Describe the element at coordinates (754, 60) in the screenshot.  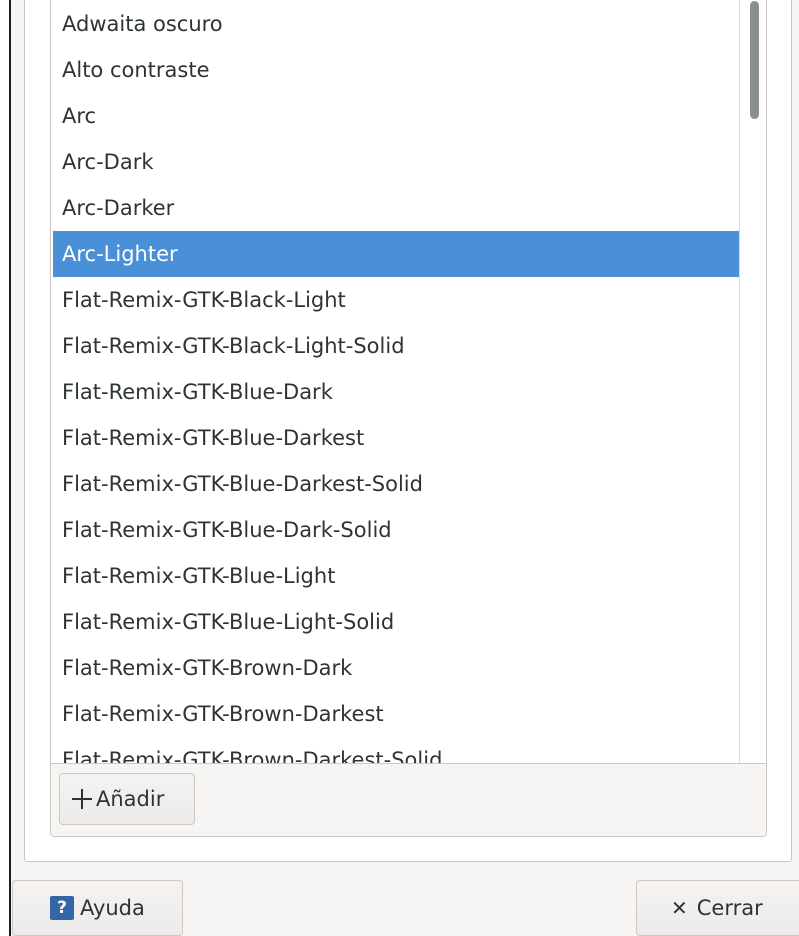
I see `scrollbar-thumb` at that location.